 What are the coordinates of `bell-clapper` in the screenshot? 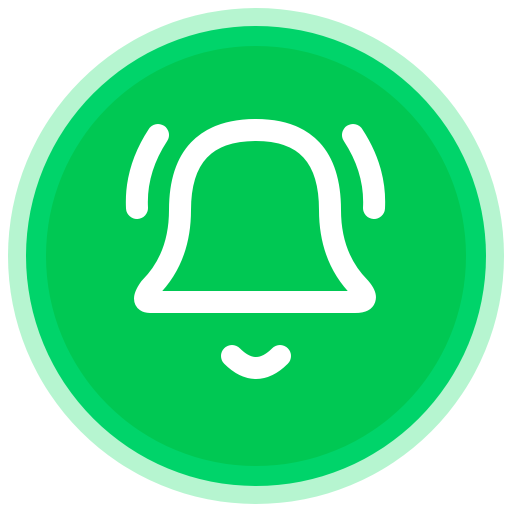 It's located at (256, 362).